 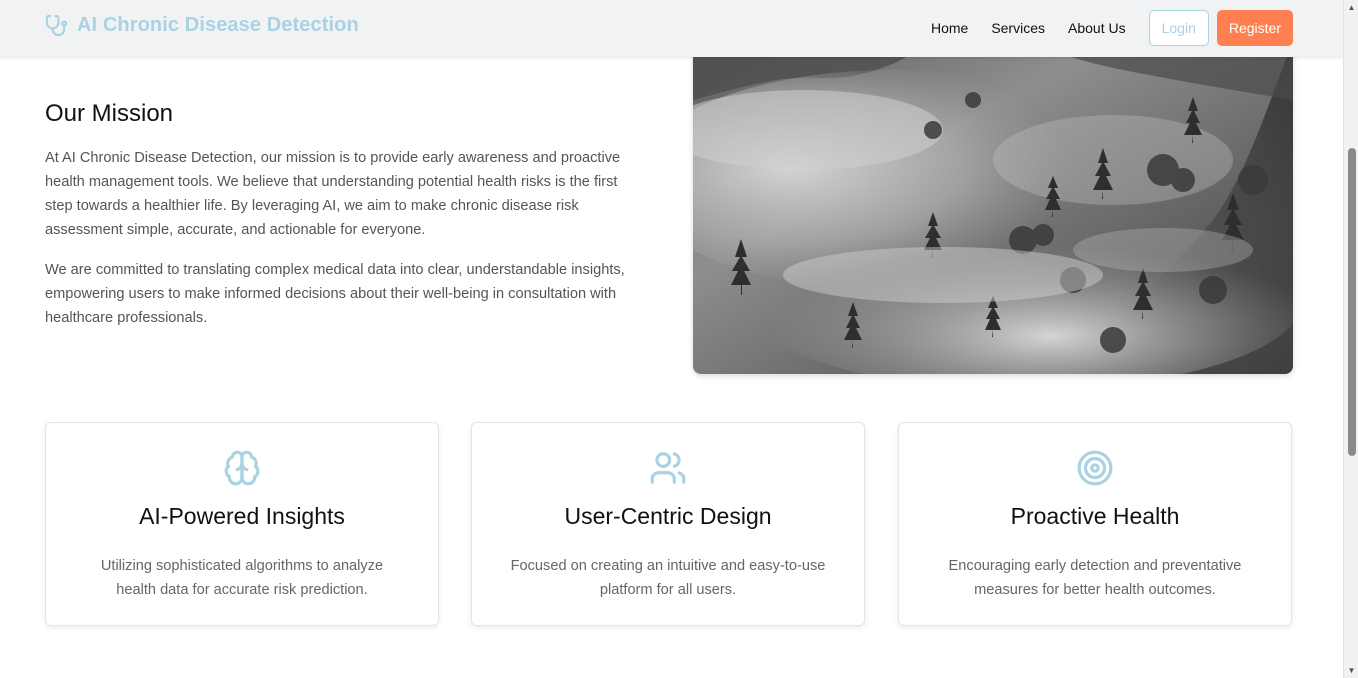 I want to click on scroll-down-arrow-icon: ▼, so click(x=1351, y=670).